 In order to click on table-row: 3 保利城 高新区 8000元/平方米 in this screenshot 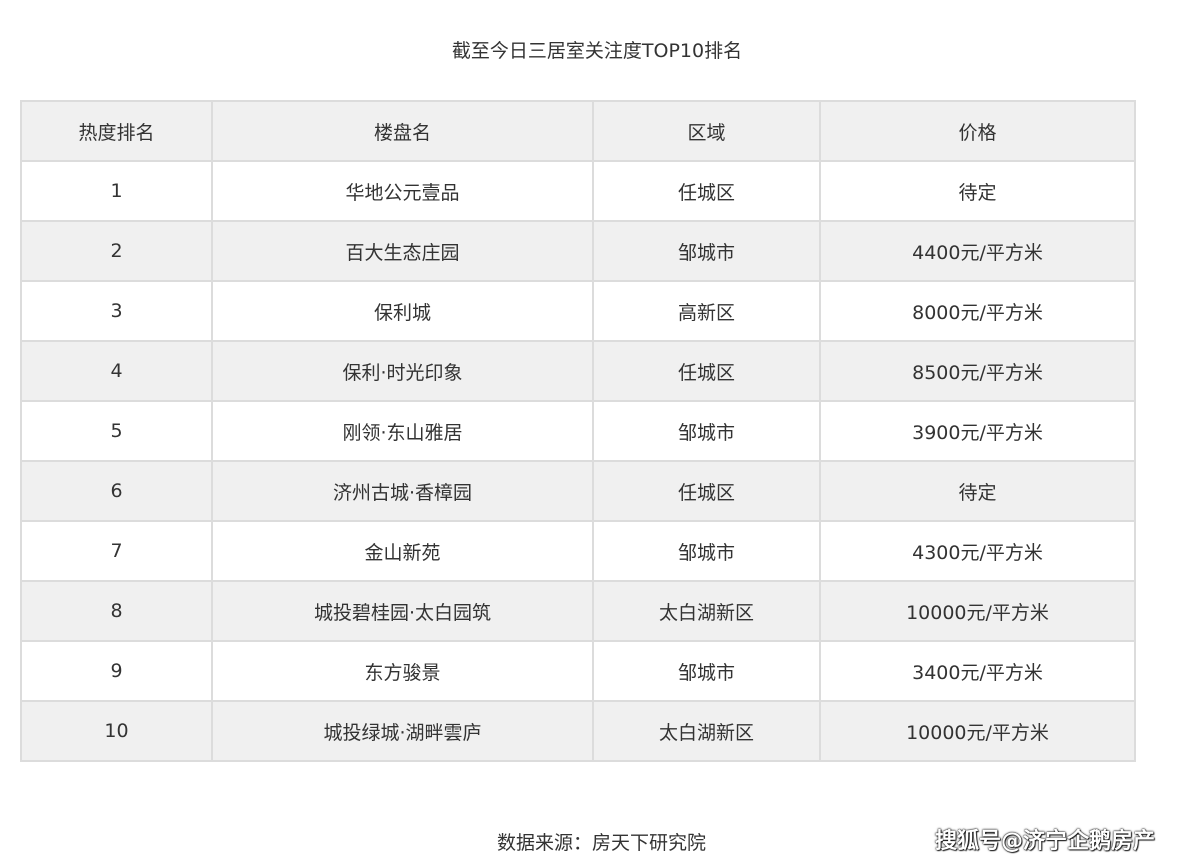, I will do `click(578, 311)`.